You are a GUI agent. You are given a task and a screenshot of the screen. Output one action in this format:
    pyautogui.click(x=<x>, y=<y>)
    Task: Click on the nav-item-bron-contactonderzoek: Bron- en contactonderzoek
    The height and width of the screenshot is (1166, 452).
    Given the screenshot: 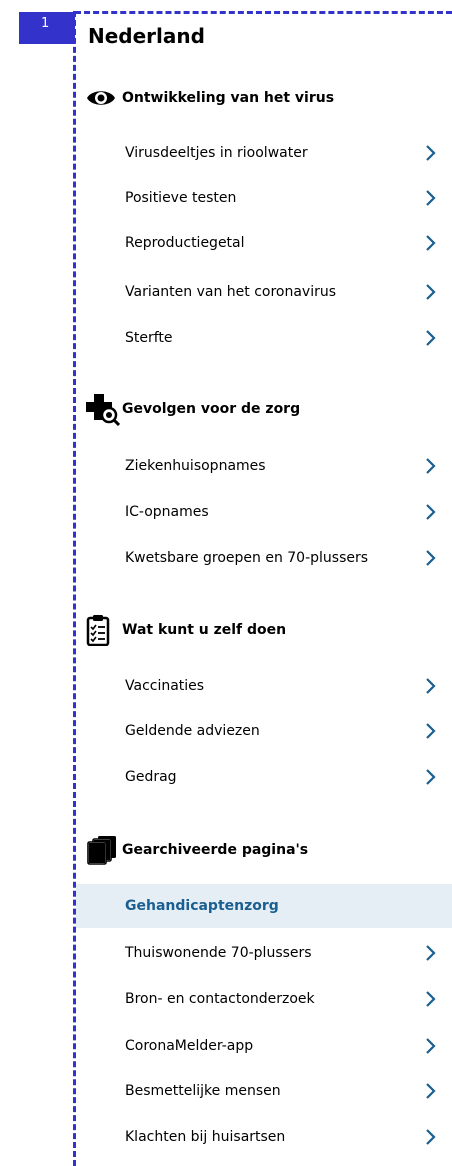 What is the action you would take?
    pyautogui.click(x=264, y=999)
    